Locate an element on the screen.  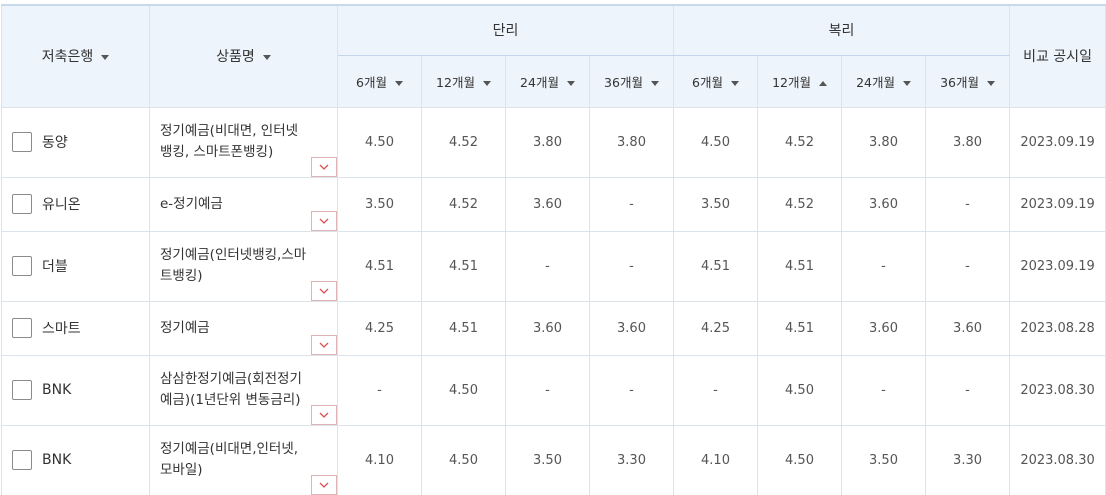
product-cell: e-정기예금 is located at coordinates (243, 204).